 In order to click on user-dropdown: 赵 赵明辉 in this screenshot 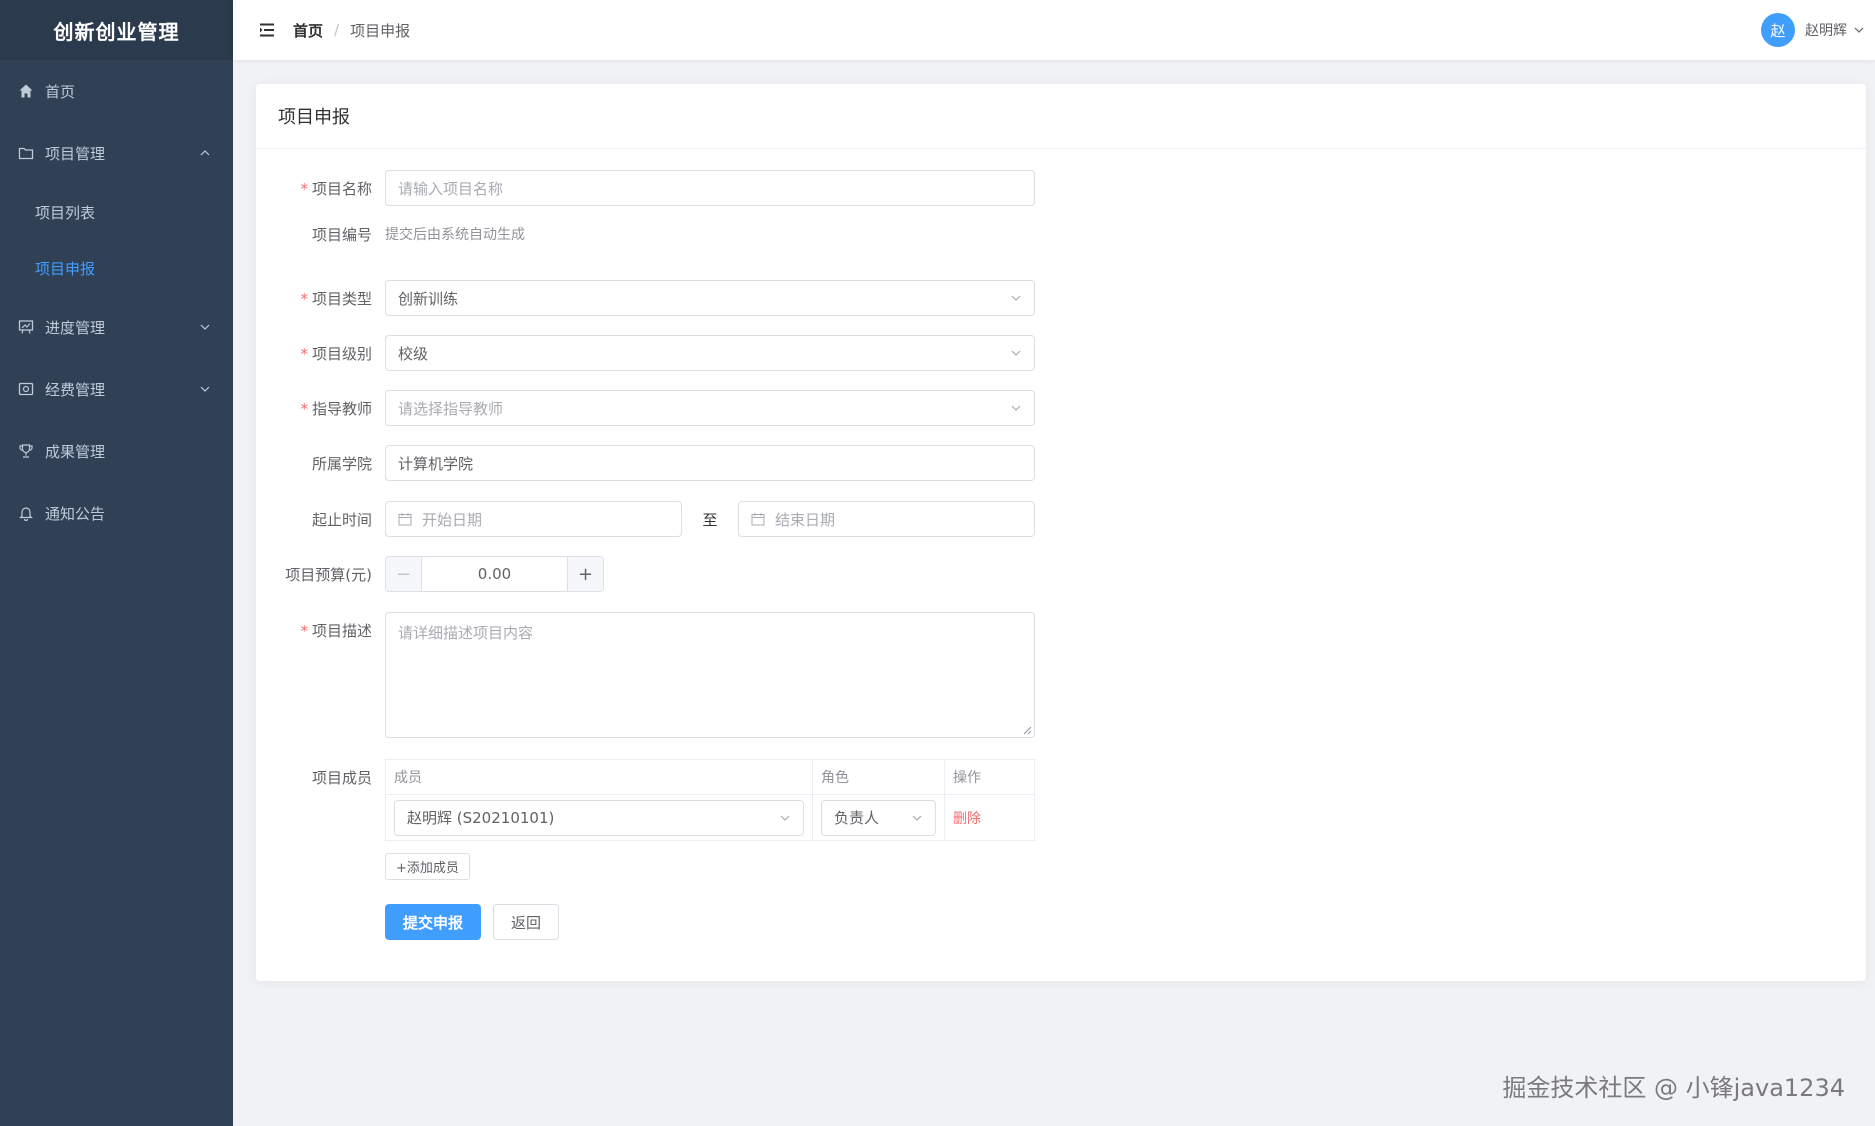, I will do `click(1813, 30)`.